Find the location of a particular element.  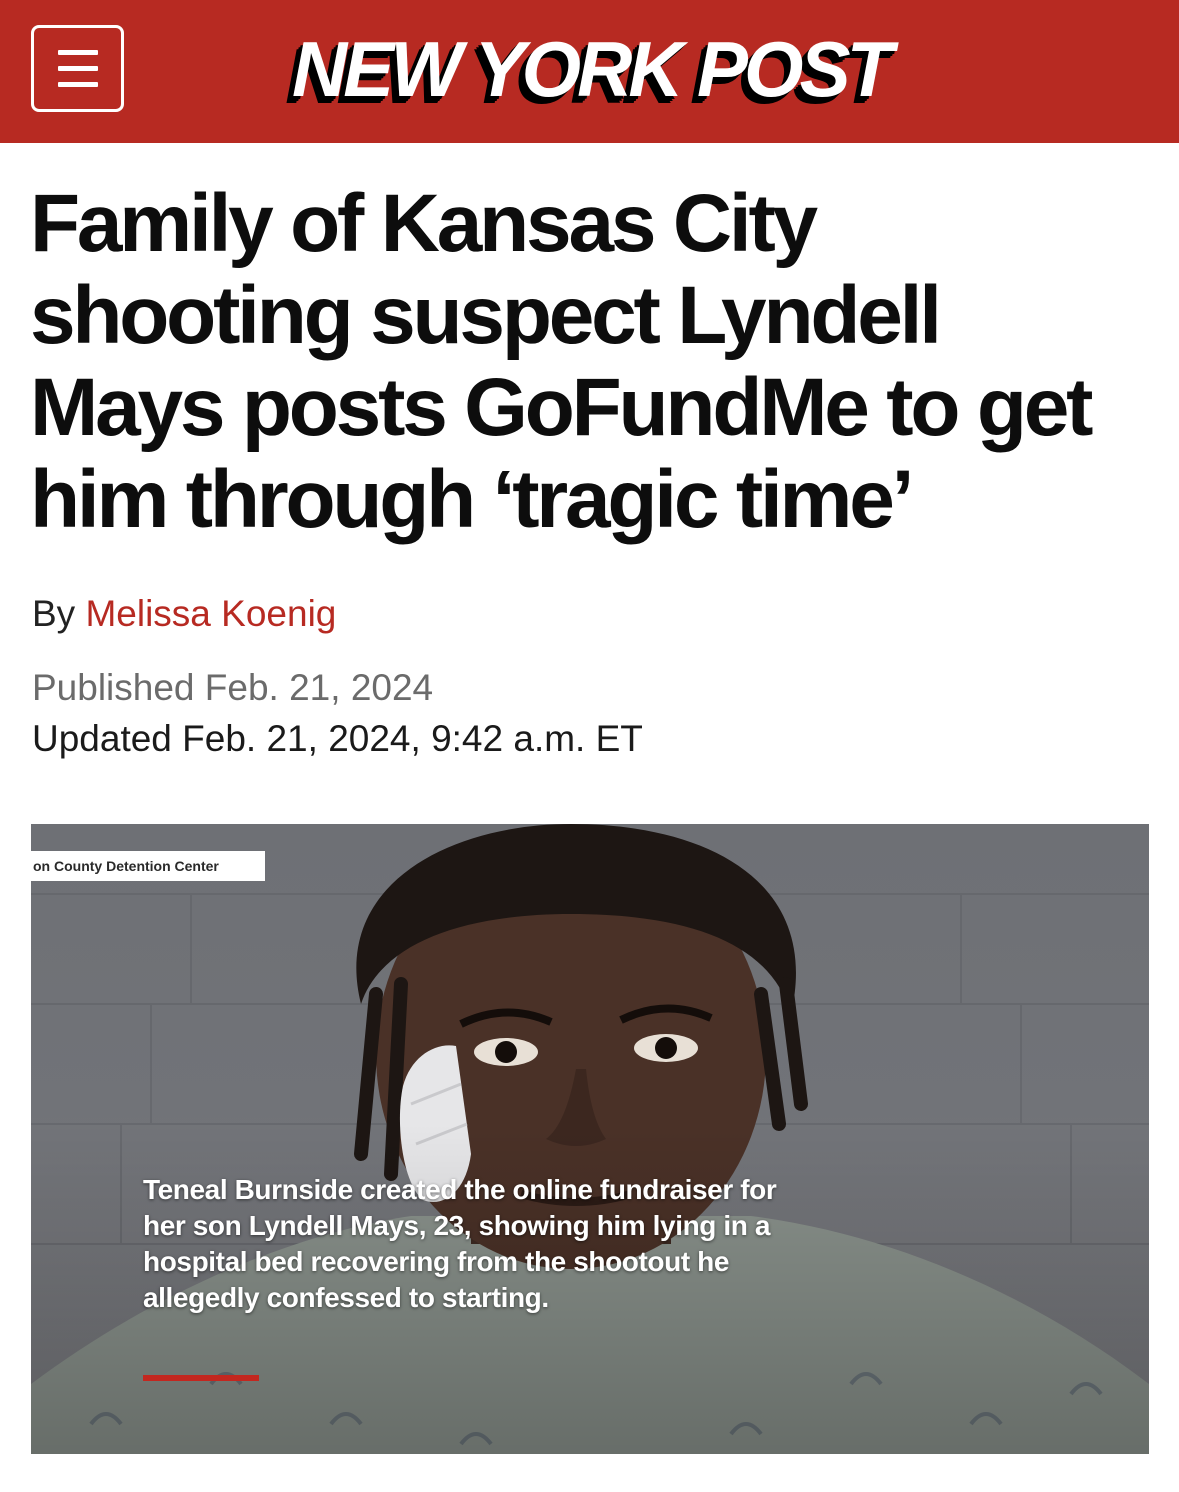

caption-accent-bar is located at coordinates (201, 1378).